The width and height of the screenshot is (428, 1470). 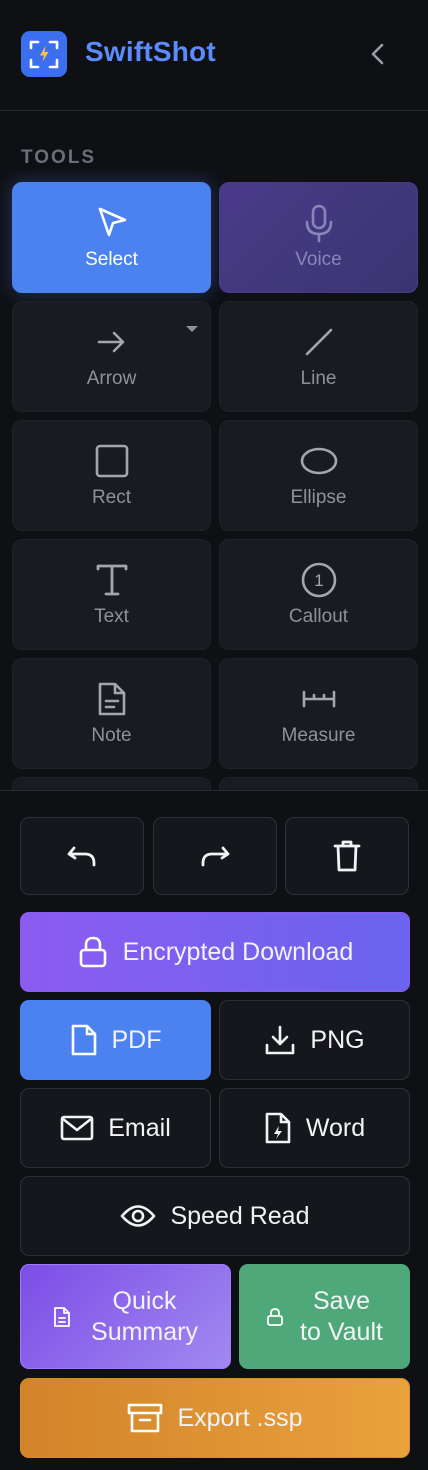 What do you see at coordinates (275, 1316) in the screenshot?
I see `small-lock-icon` at bounding box center [275, 1316].